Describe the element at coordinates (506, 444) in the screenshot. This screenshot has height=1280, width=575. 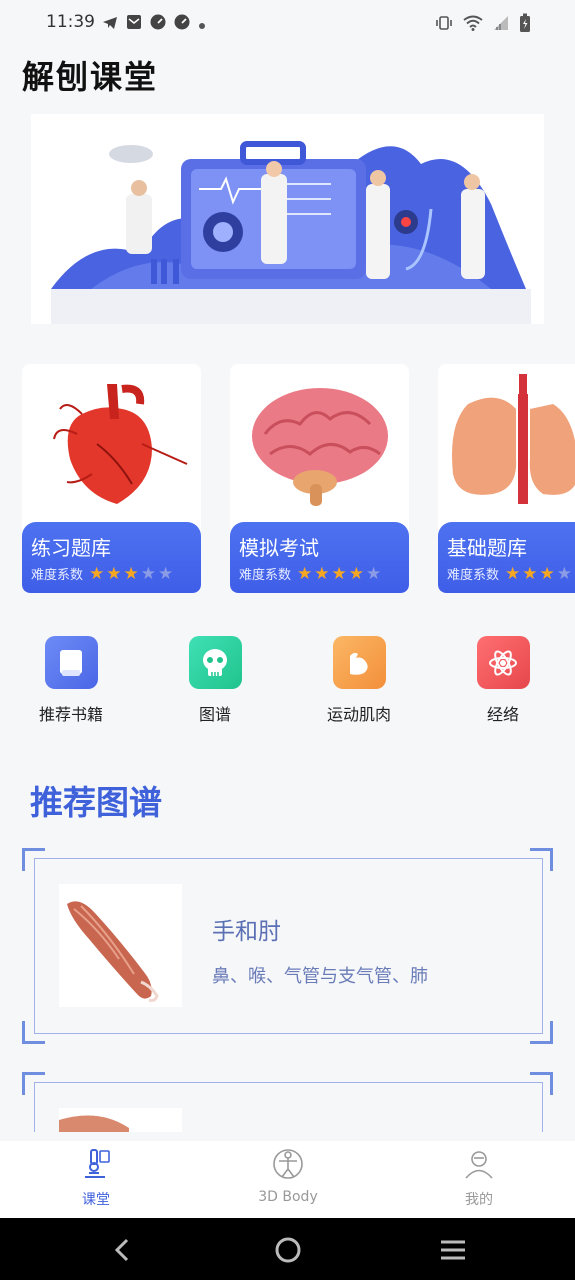
I see `lungs-illustration` at that location.